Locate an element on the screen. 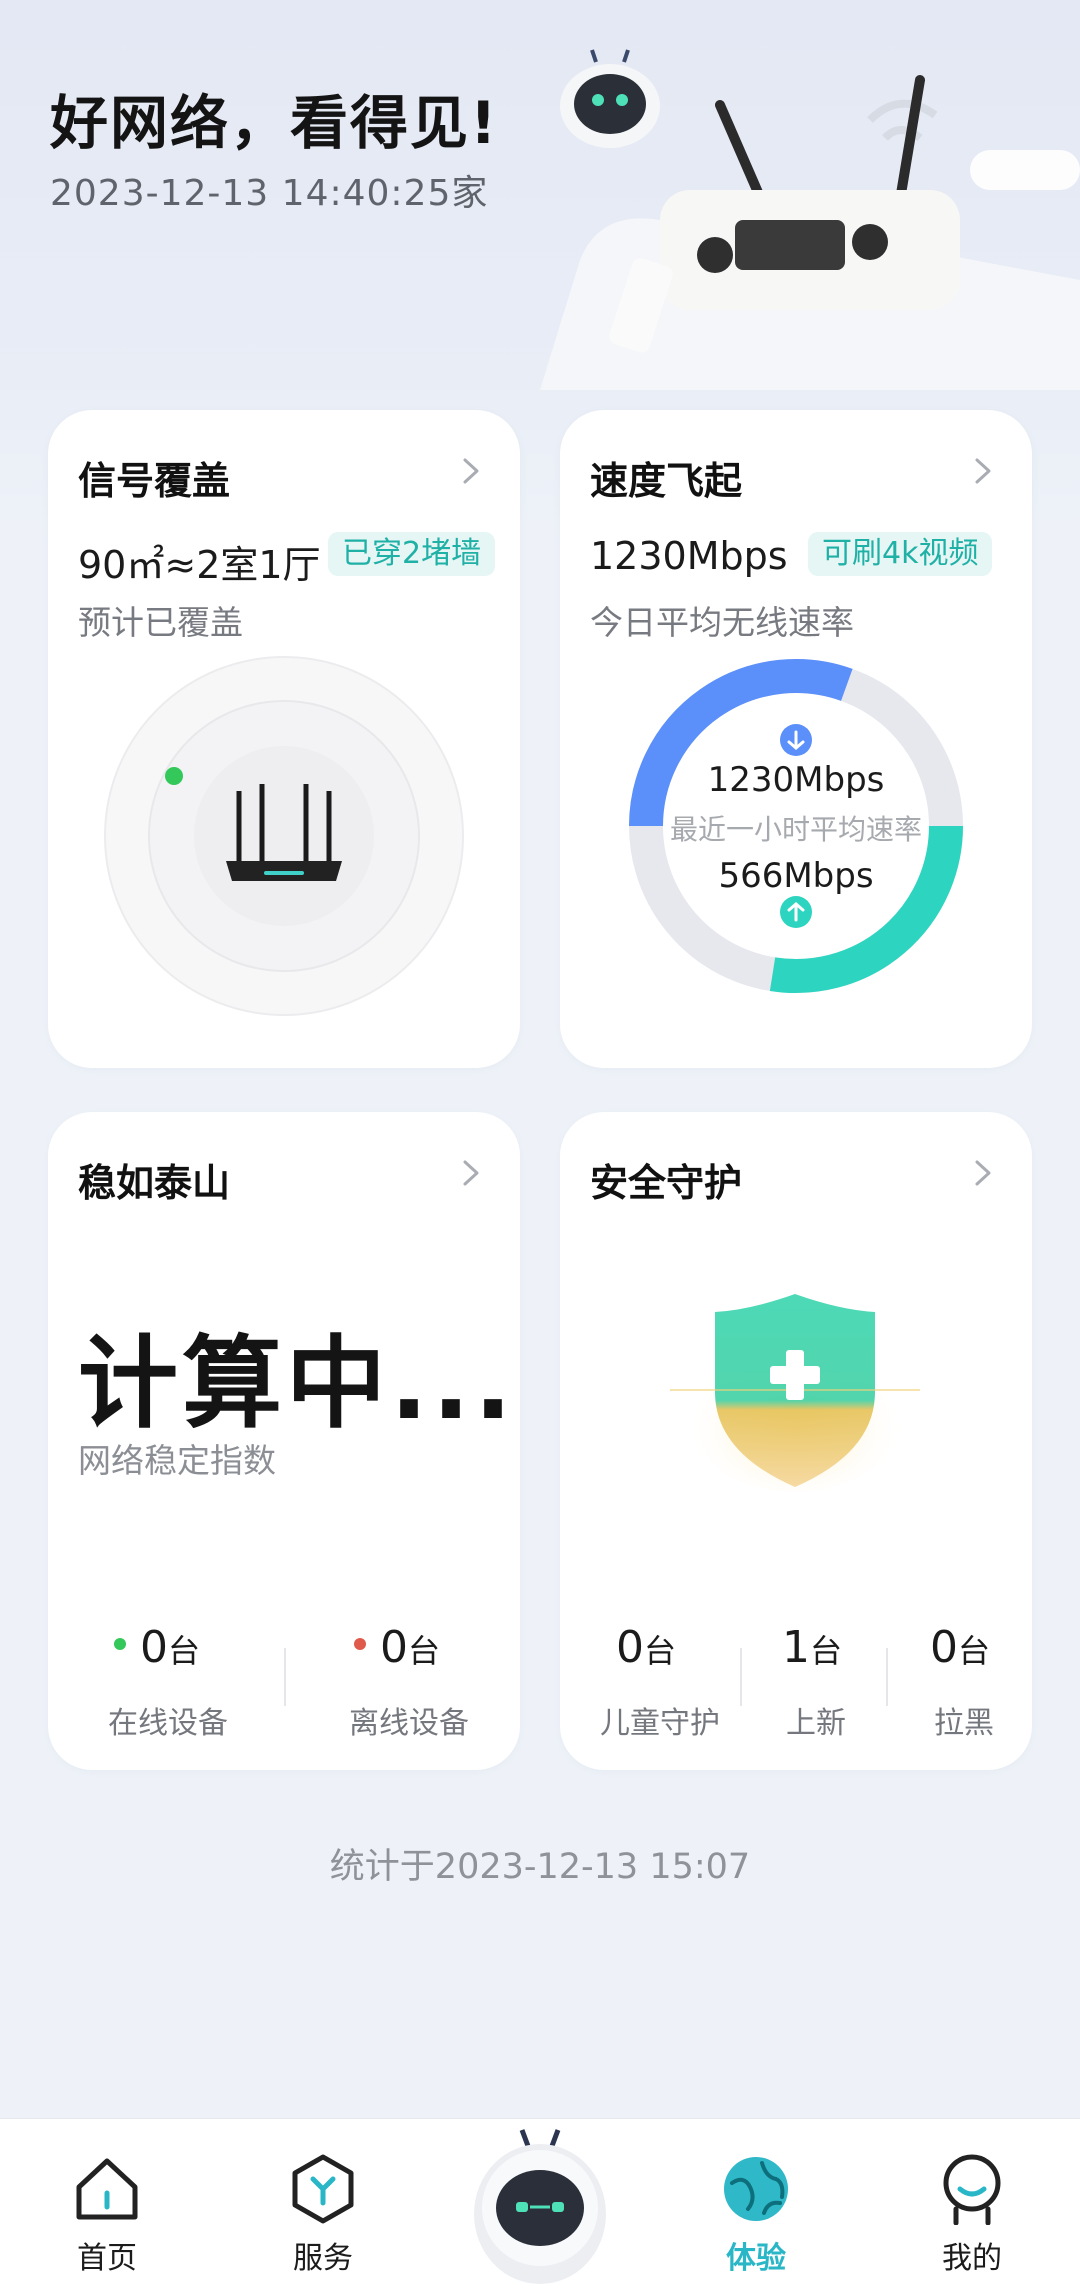  coverage-card: 信号覆盖 90㎡≈2室1厅 已穿2堵墙 预计已覆盖 is located at coordinates (284, 739).